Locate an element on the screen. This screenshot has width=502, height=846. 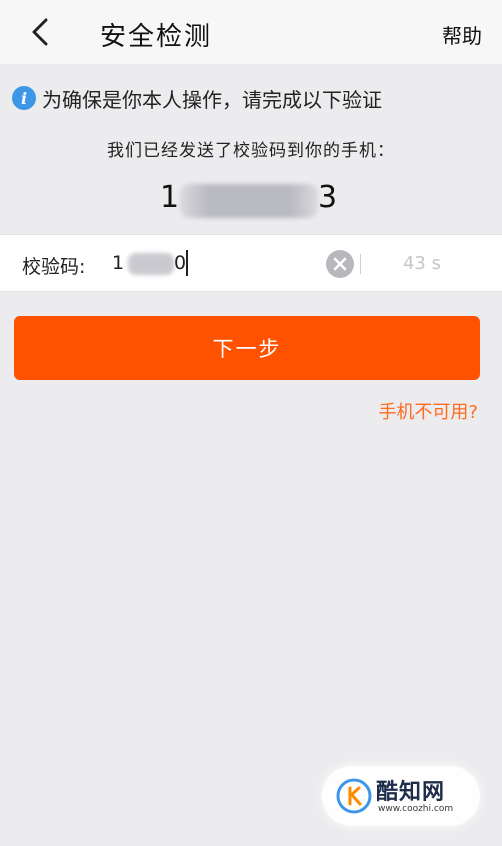
verification-notice: i 为确保是你本人操作，请完成以下验证 is located at coordinates (197, 98).